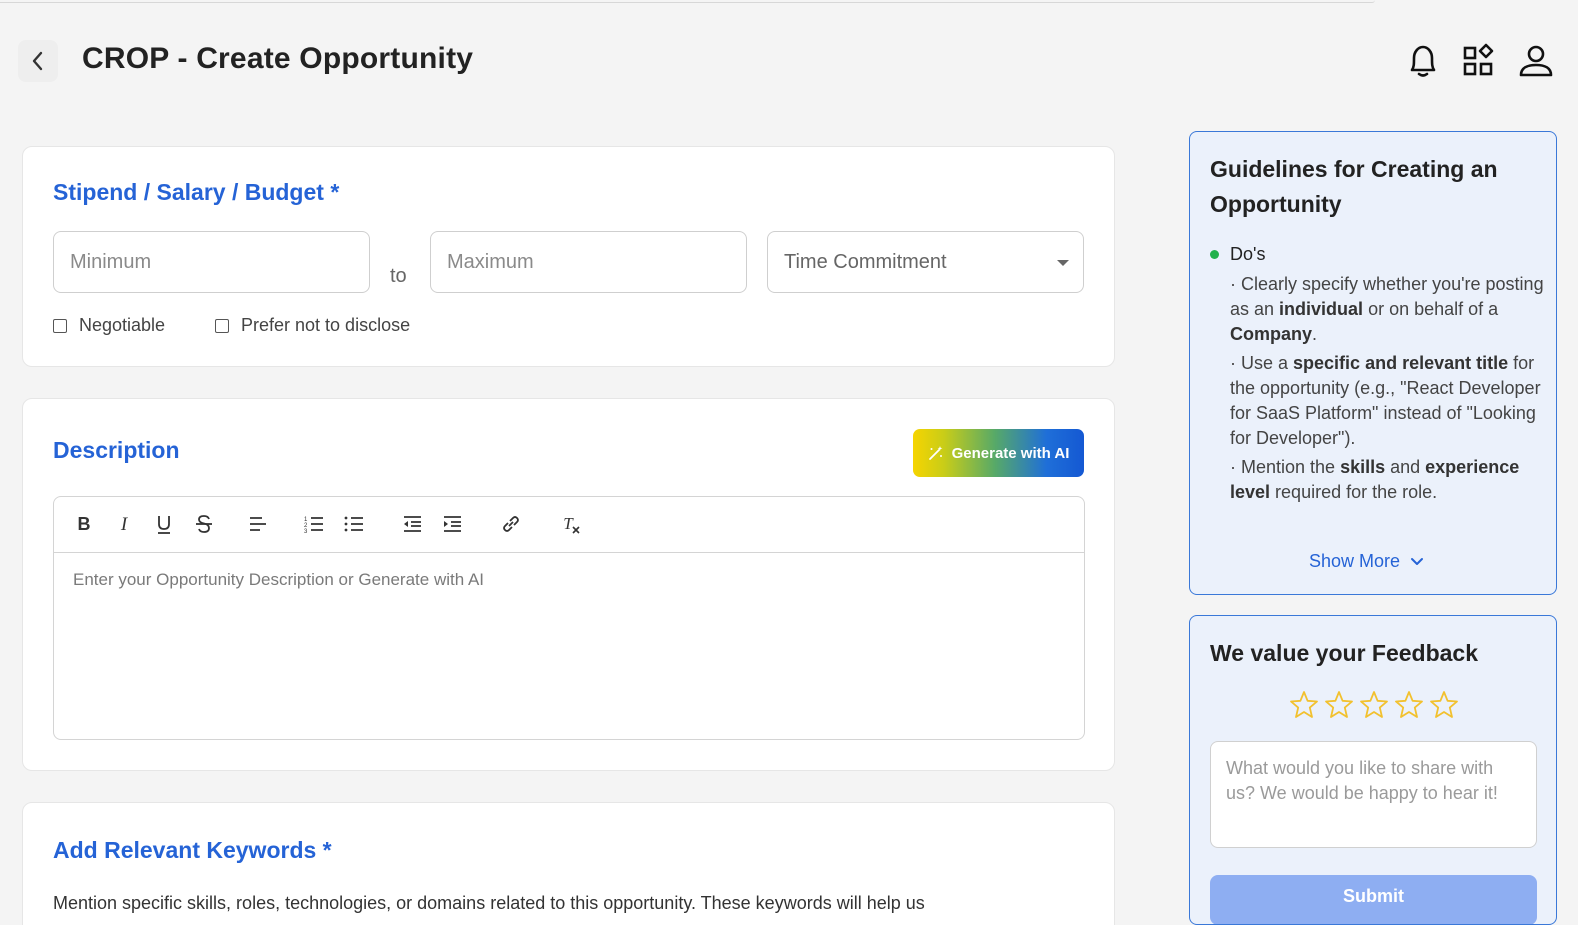  I want to click on outdent-button, so click(412, 524).